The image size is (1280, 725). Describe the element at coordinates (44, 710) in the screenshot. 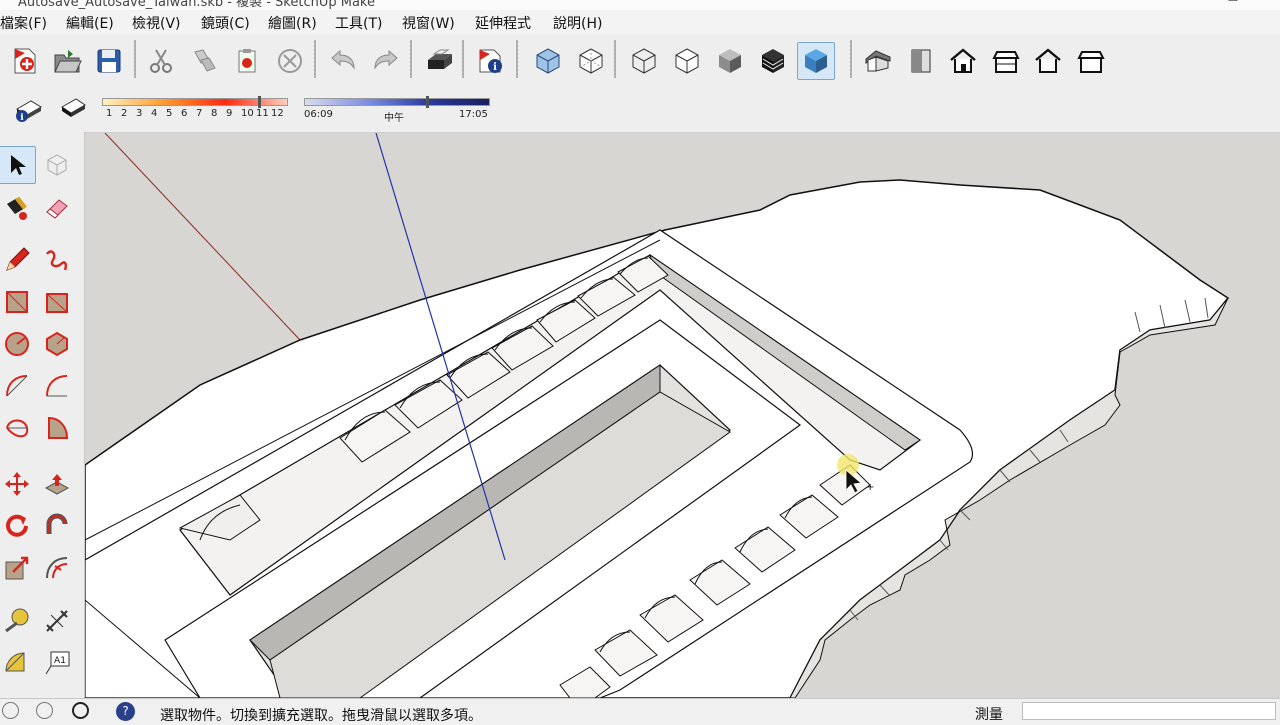

I see `credits-icon` at that location.